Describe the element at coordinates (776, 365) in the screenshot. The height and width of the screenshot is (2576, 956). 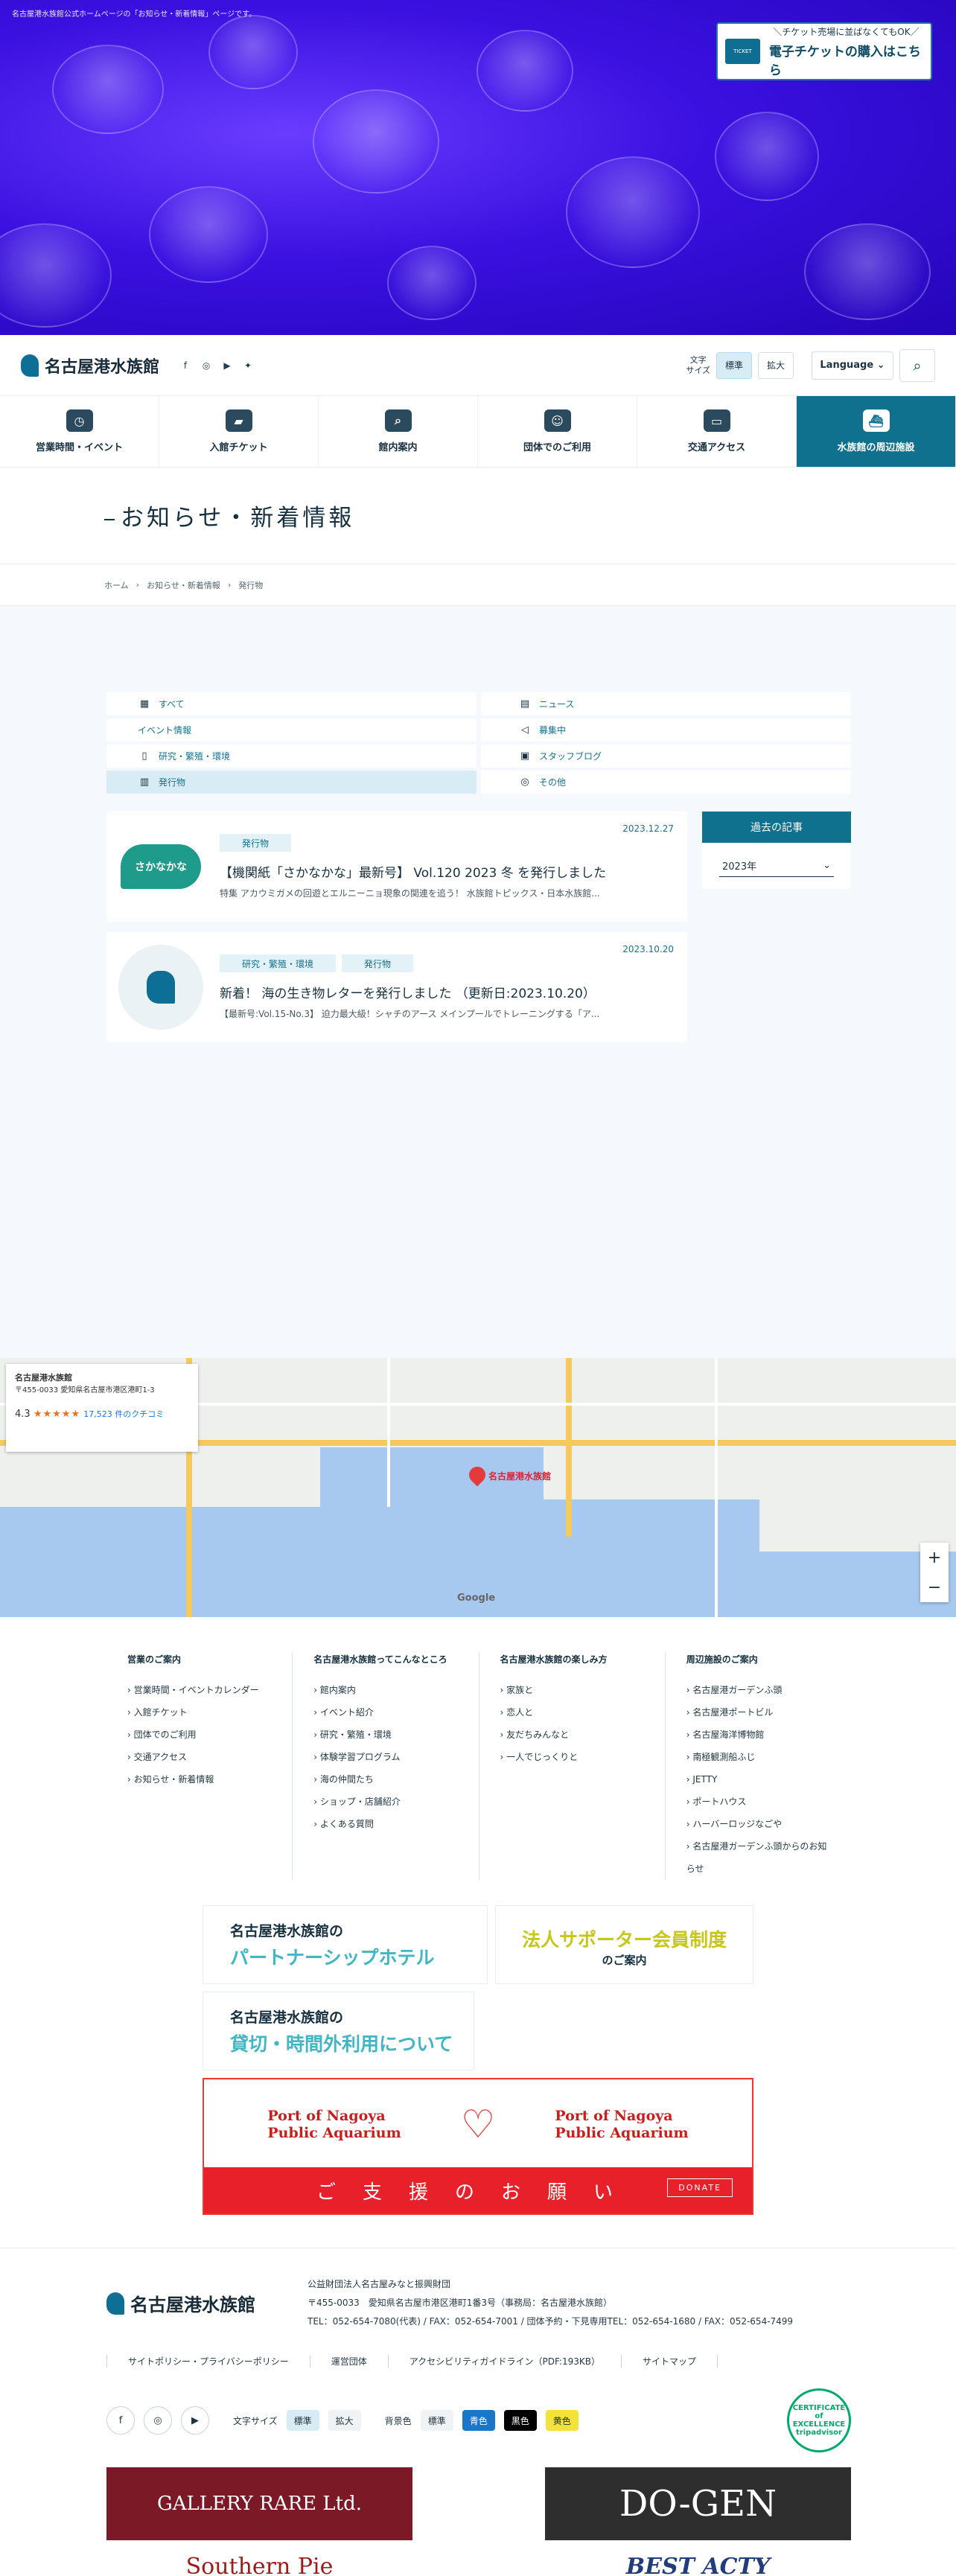
I see `font-large-button: 拡大` at that location.